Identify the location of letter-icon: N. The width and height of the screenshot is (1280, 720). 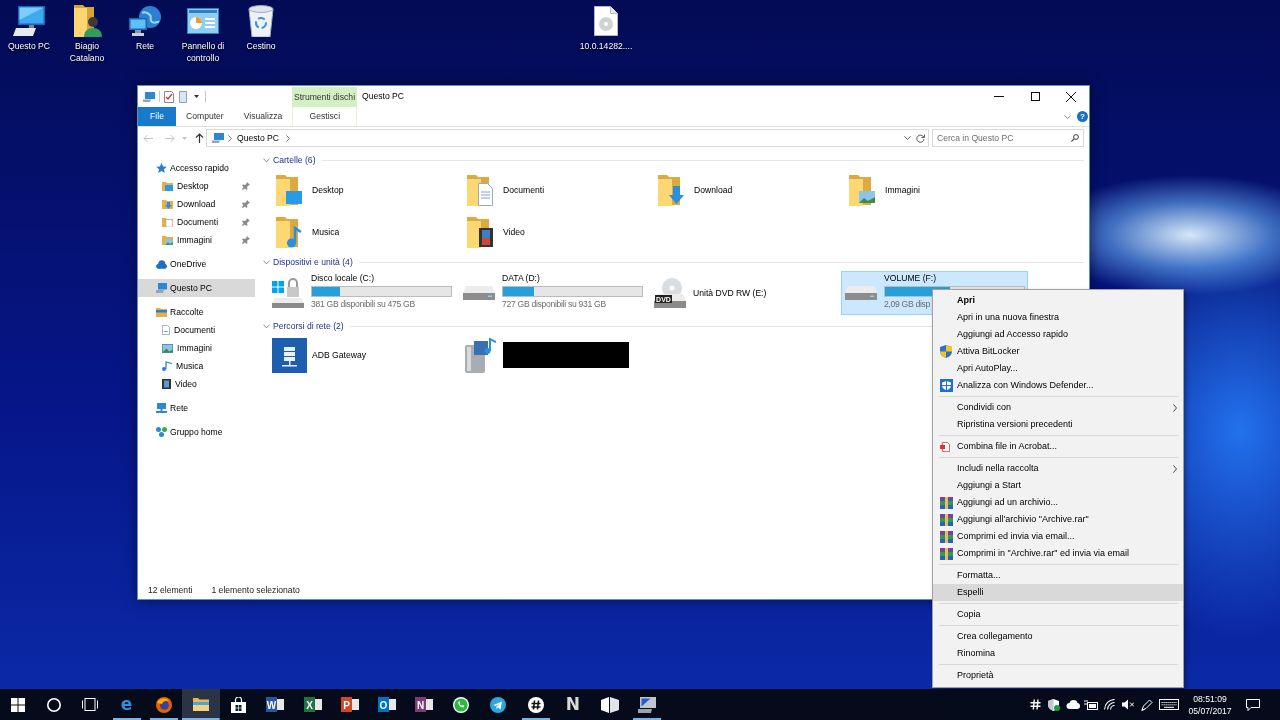
(572, 704).